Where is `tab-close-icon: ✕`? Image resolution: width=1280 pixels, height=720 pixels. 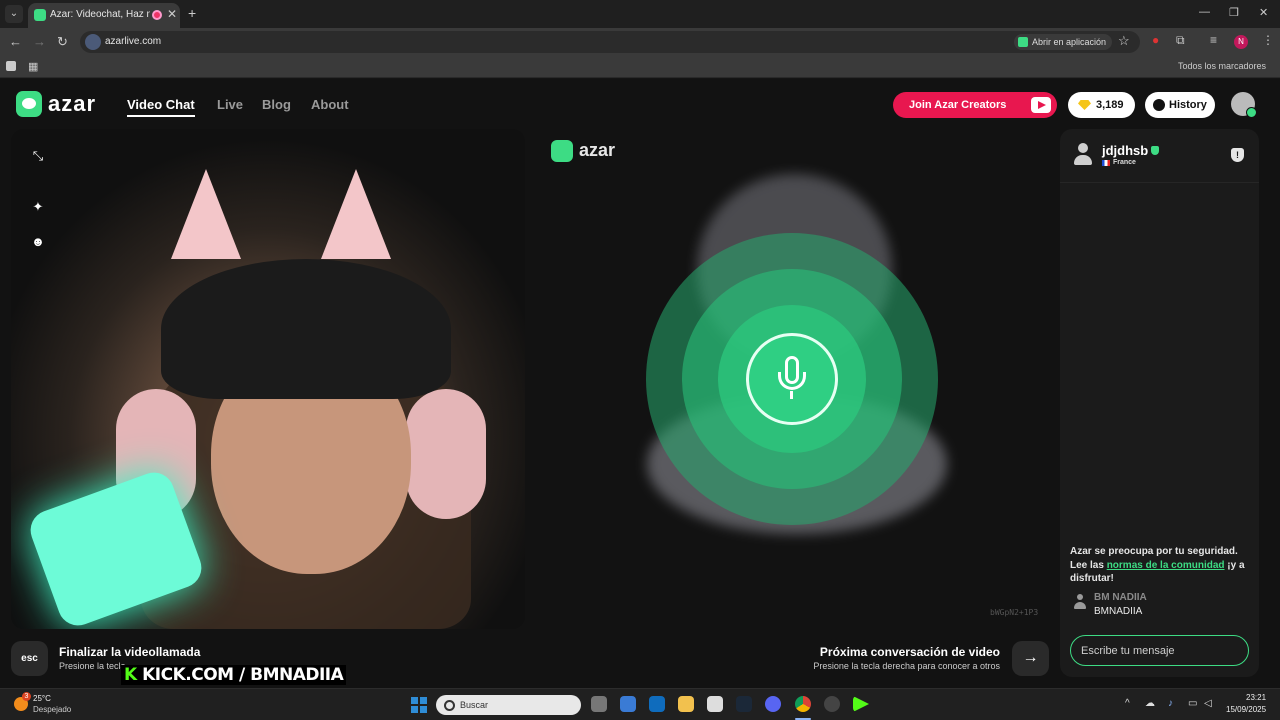
tab-close-icon: ✕ is located at coordinates (172, 14).